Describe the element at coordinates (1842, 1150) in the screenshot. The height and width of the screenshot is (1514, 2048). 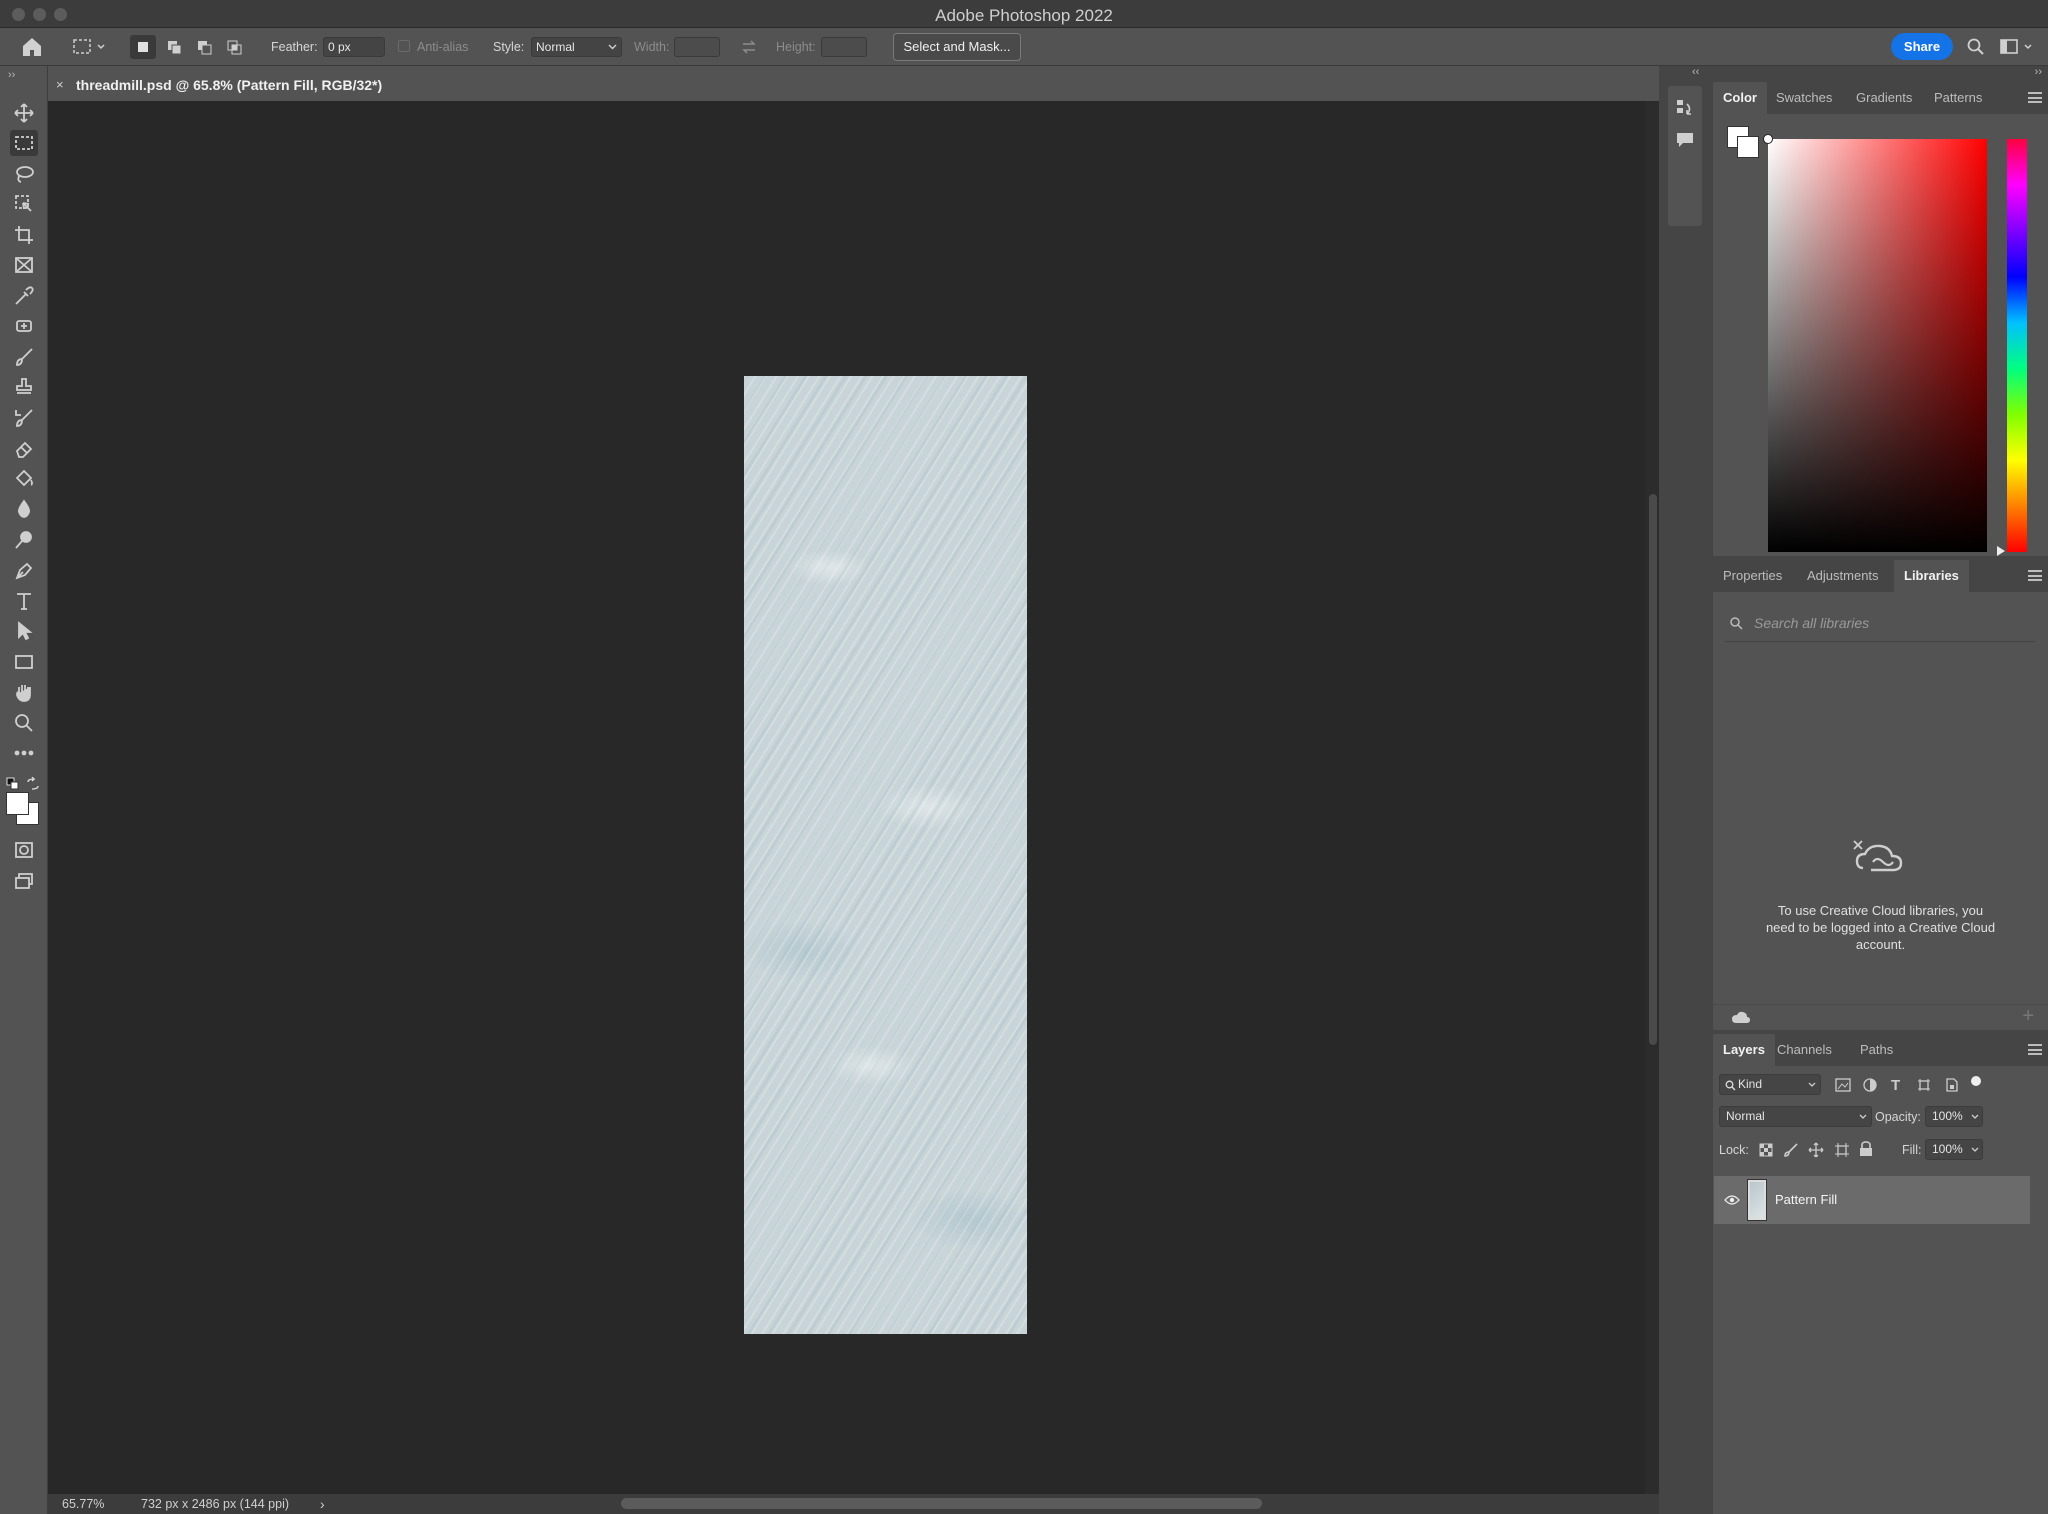
I see `lock-artboard-icon` at that location.